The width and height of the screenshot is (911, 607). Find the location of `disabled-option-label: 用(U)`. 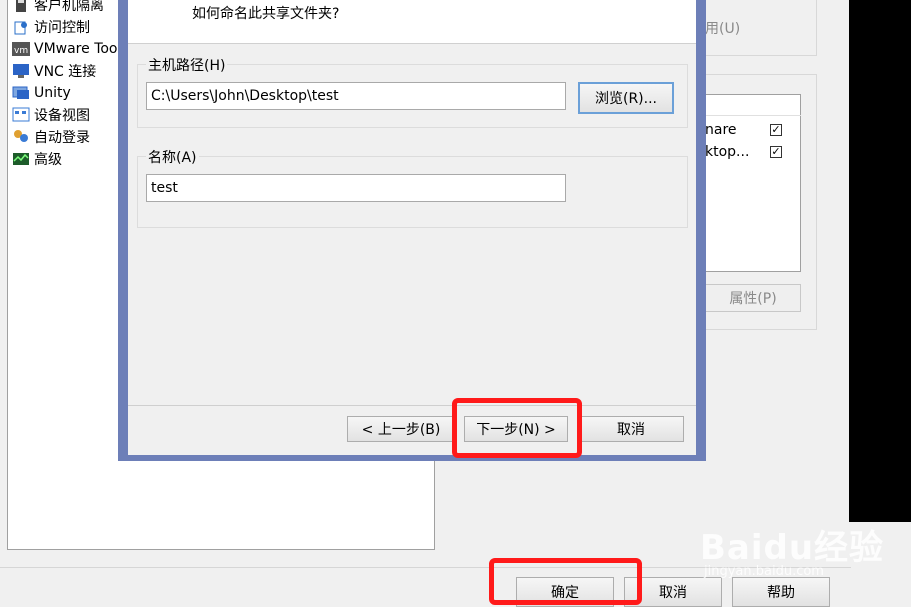

disabled-option-label: 用(U) is located at coordinates (723, 29).